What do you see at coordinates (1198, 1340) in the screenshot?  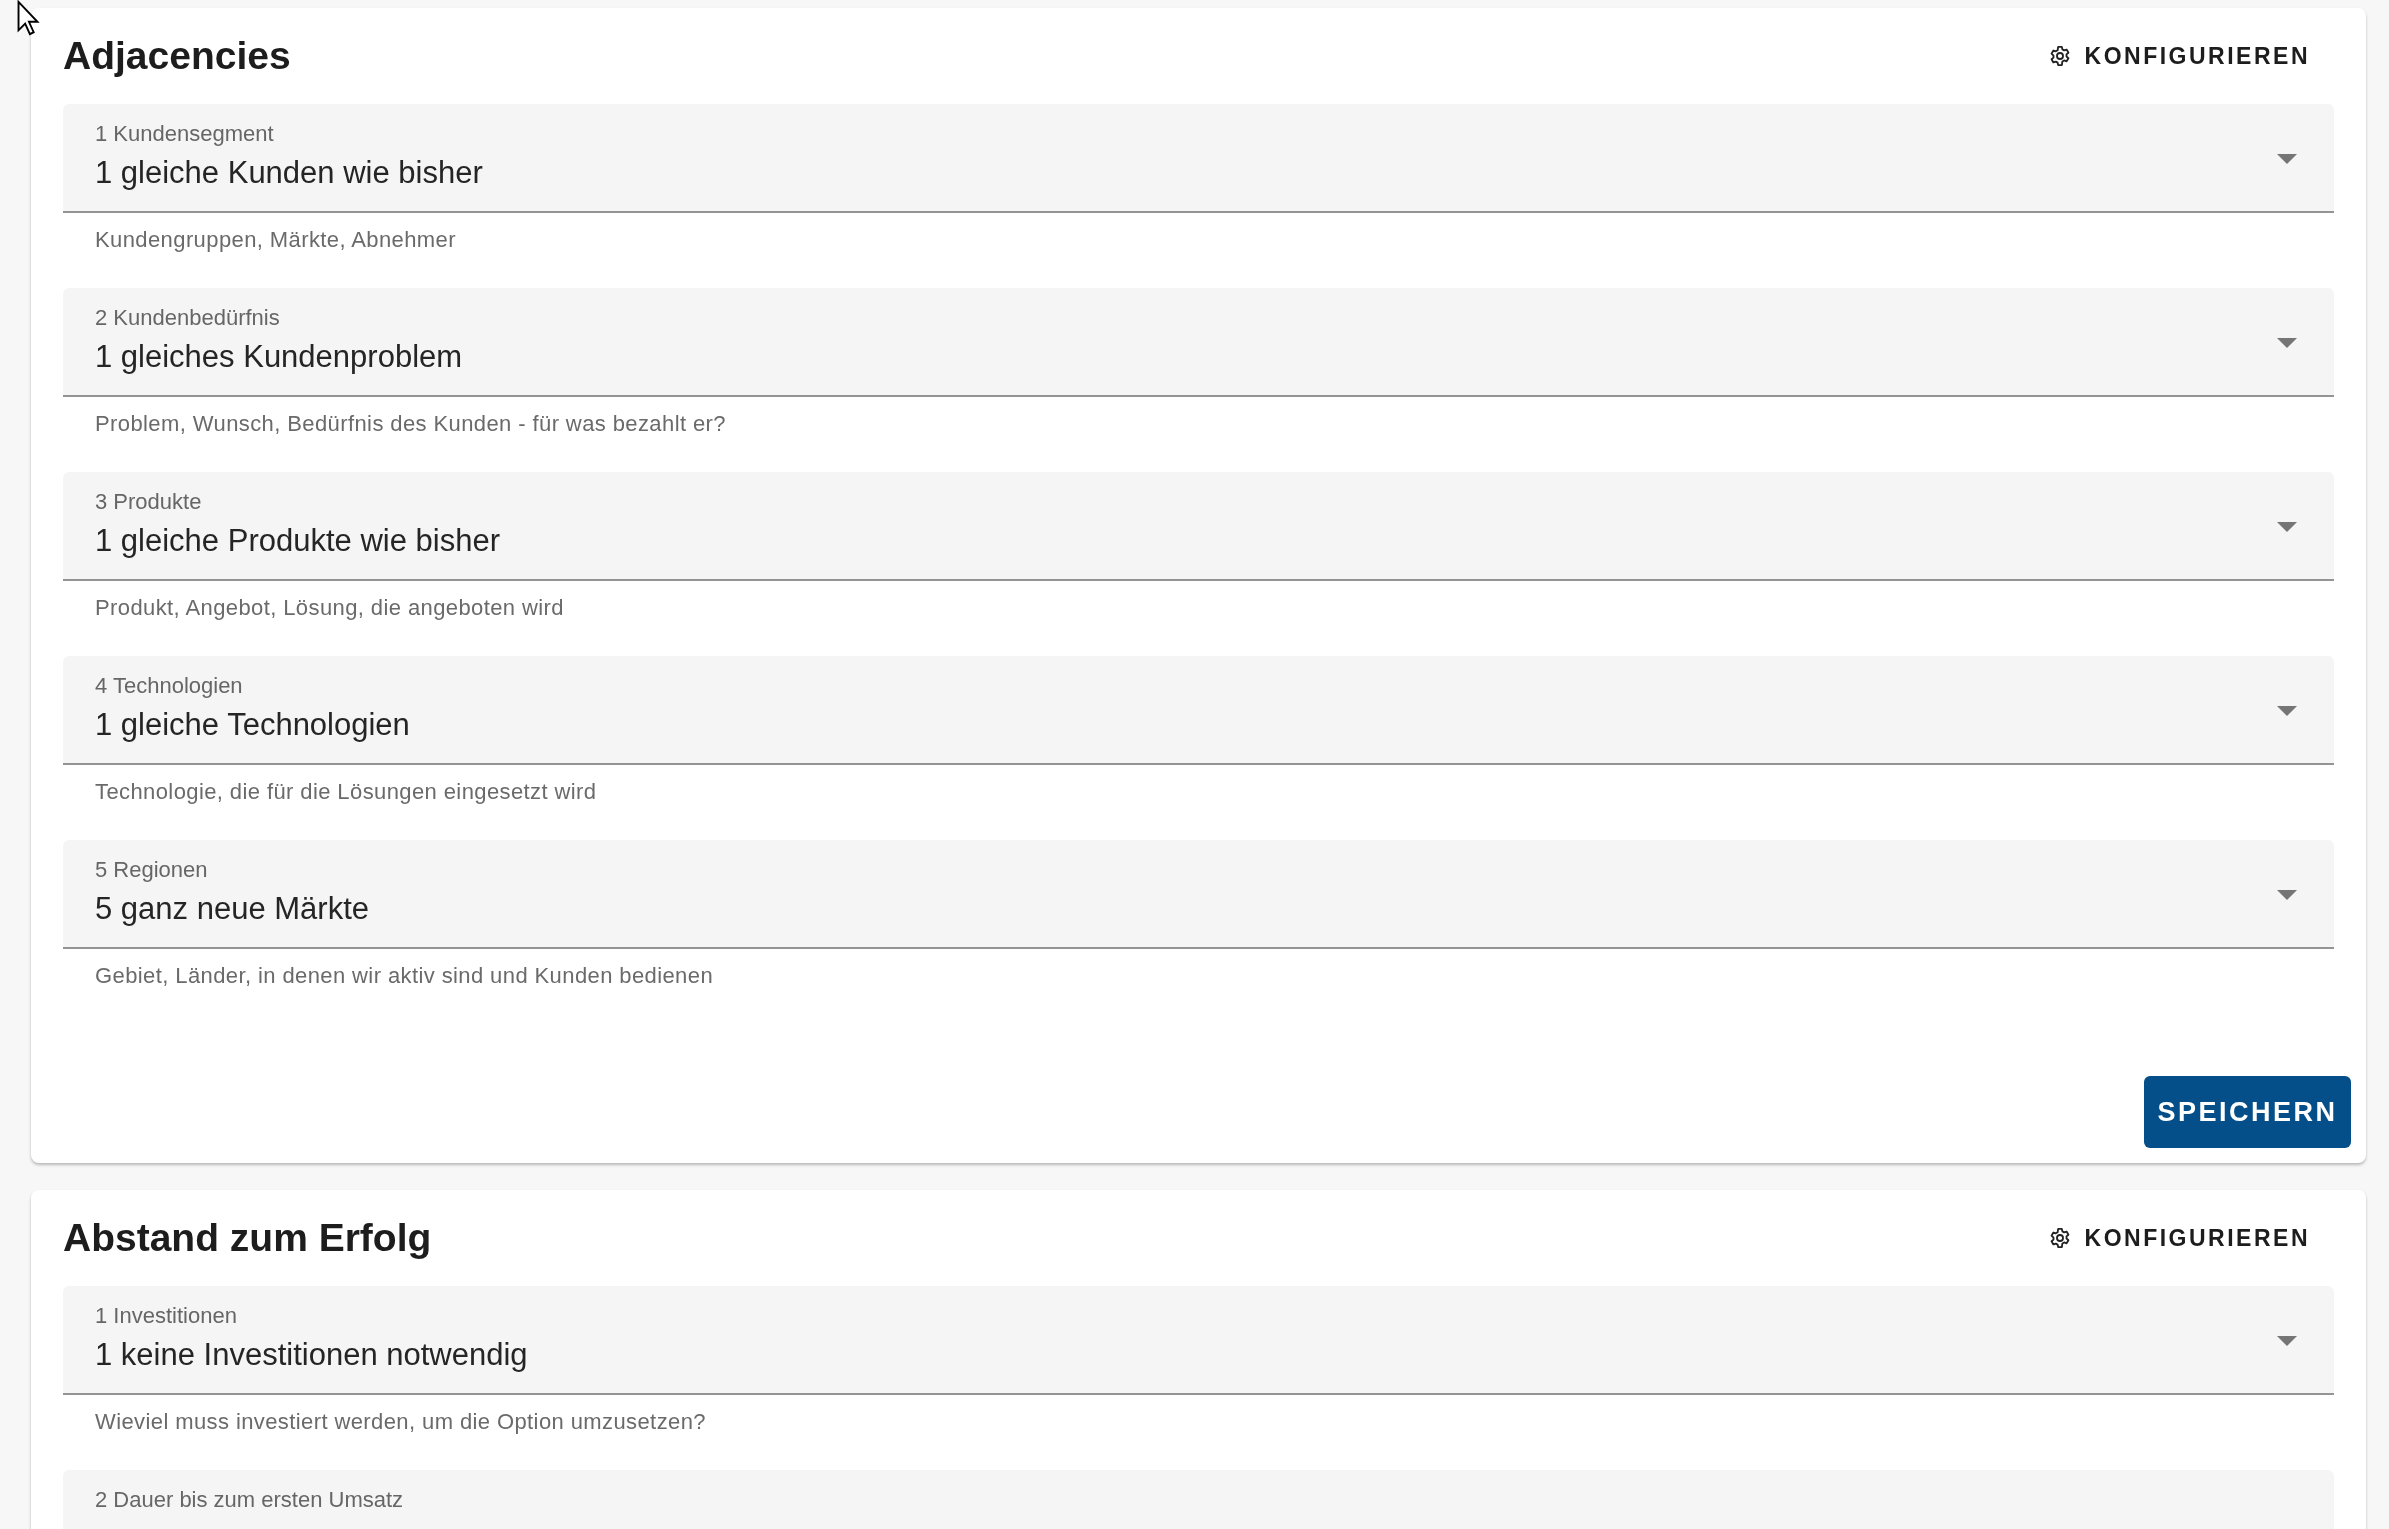 I see `select-field: 1 Investitionen 1 keine Investitionen notwendig` at bounding box center [1198, 1340].